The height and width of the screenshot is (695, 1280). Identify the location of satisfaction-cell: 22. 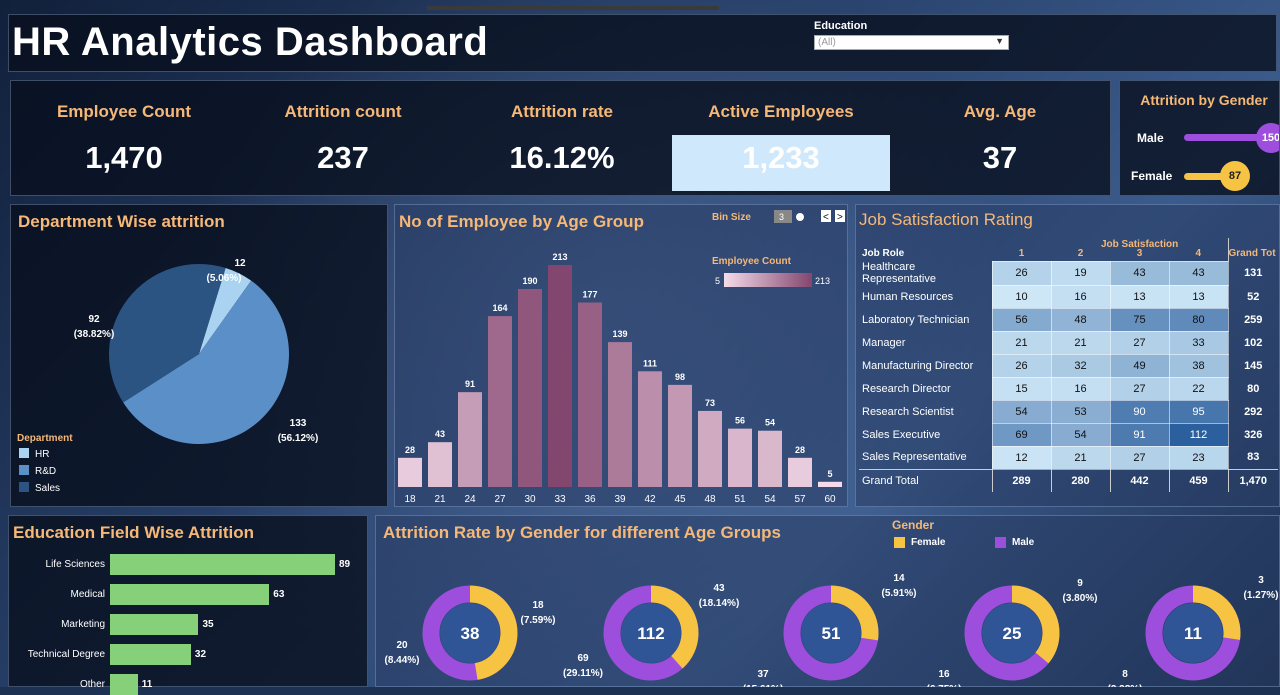
(1198, 388).